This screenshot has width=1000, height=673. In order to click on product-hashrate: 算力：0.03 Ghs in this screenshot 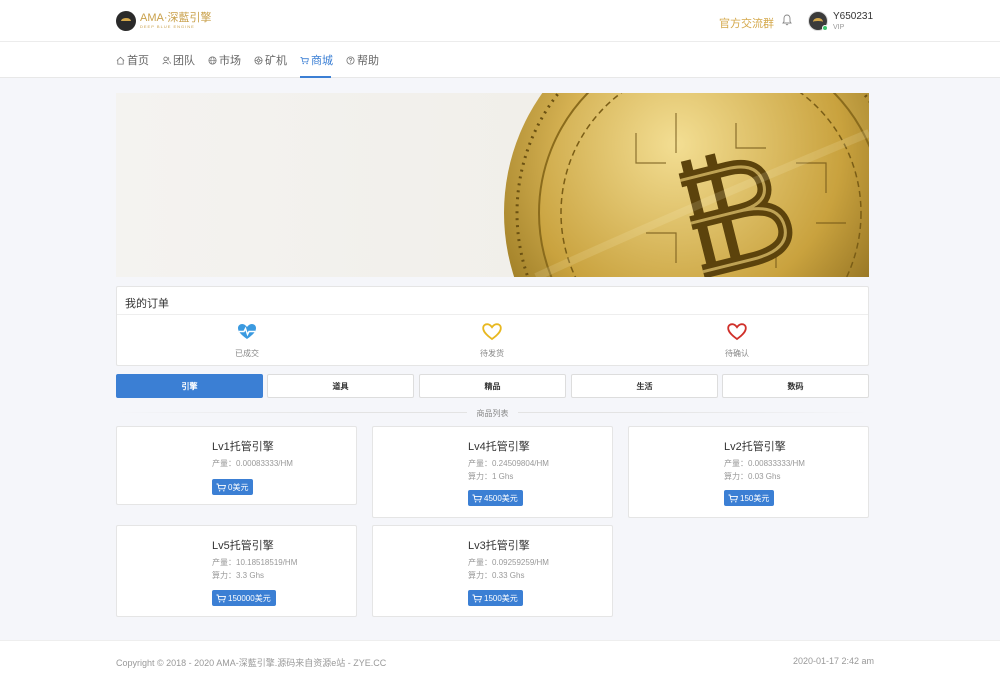, I will do `click(752, 476)`.